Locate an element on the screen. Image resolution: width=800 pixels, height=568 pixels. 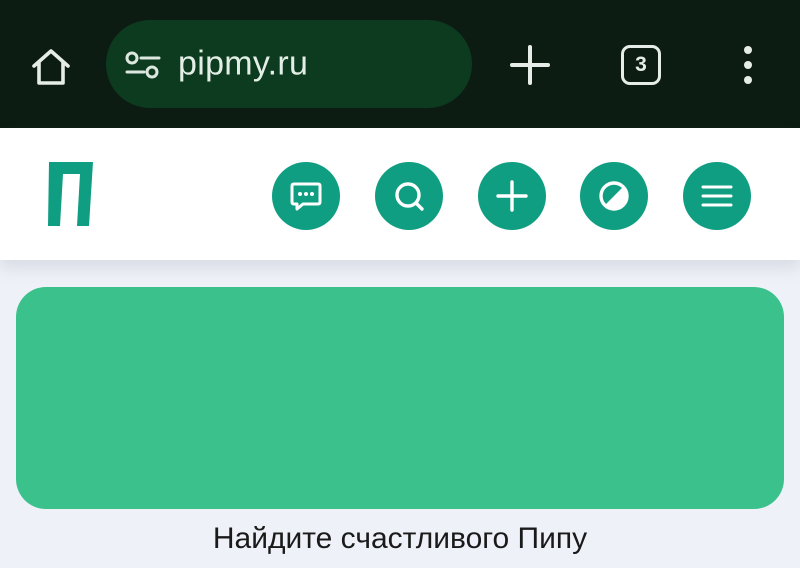
site-logo is located at coordinates (71, 194).